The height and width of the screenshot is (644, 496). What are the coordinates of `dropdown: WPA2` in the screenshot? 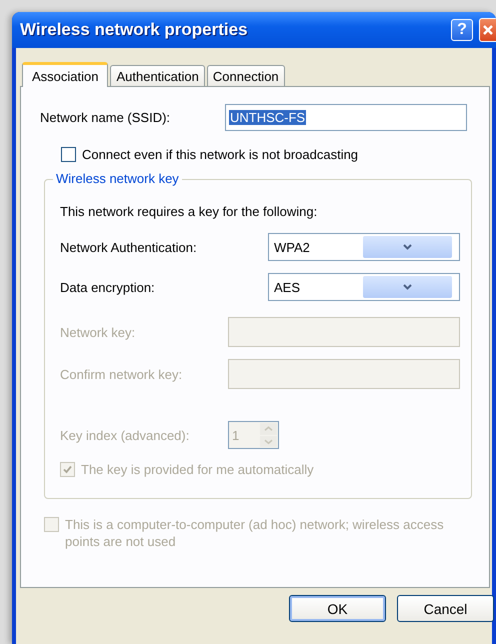 It's located at (364, 247).